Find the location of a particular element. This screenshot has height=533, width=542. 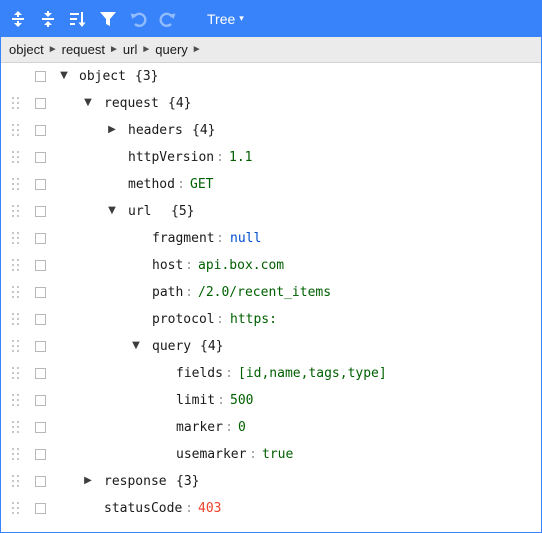

breadcrumb-item-object: object is located at coordinates (26, 49).